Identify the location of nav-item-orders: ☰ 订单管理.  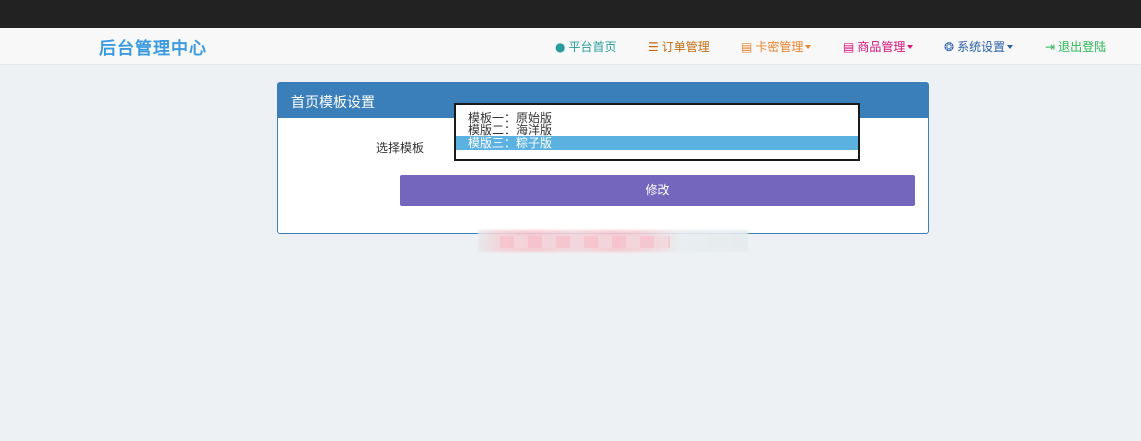
(679, 46).